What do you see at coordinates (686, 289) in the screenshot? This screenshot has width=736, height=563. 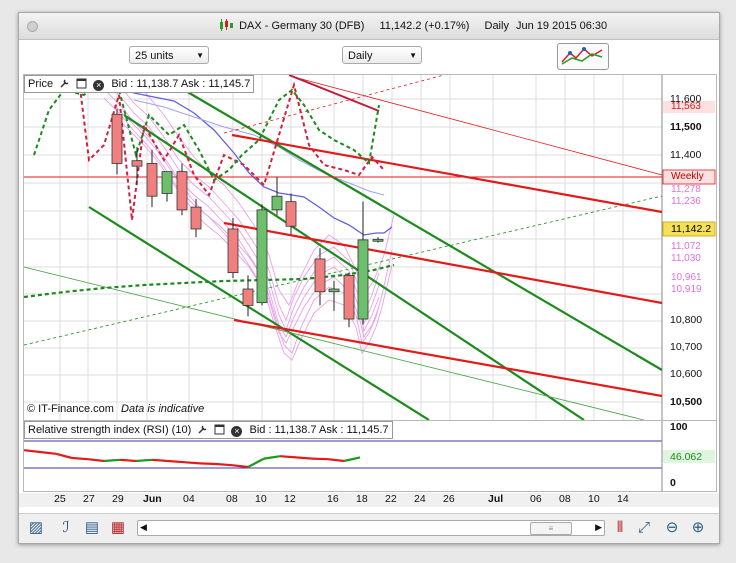 I see `band-label: 10,919` at bounding box center [686, 289].